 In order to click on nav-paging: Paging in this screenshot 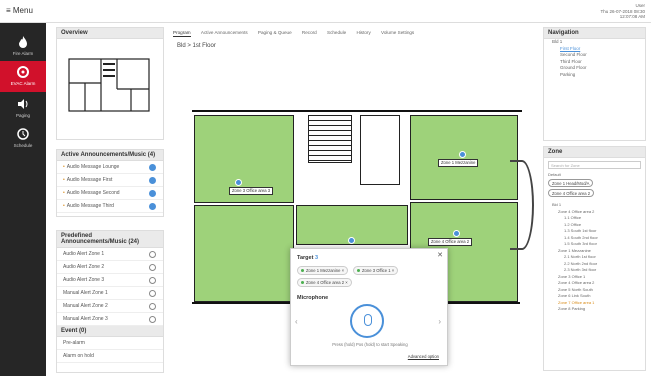, I will do `click(23, 108)`.